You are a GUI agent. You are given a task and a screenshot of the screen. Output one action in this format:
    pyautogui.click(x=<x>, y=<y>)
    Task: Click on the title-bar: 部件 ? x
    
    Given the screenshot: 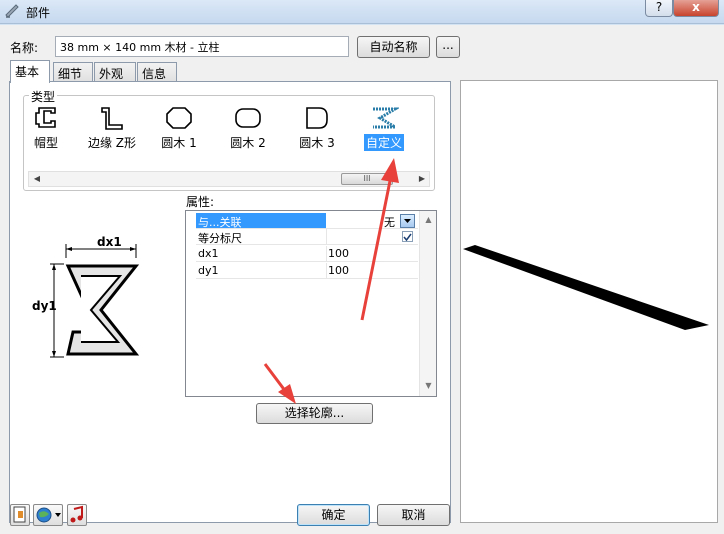 What is the action you would take?
    pyautogui.click(x=362, y=12)
    